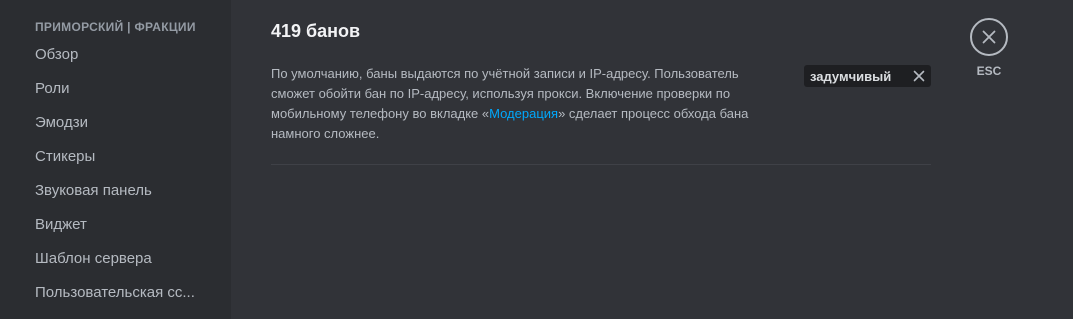 The height and width of the screenshot is (319, 1073). What do you see at coordinates (523, 113) in the screenshot?
I see `moderation-link: Модерация` at bounding box center [523, 113].